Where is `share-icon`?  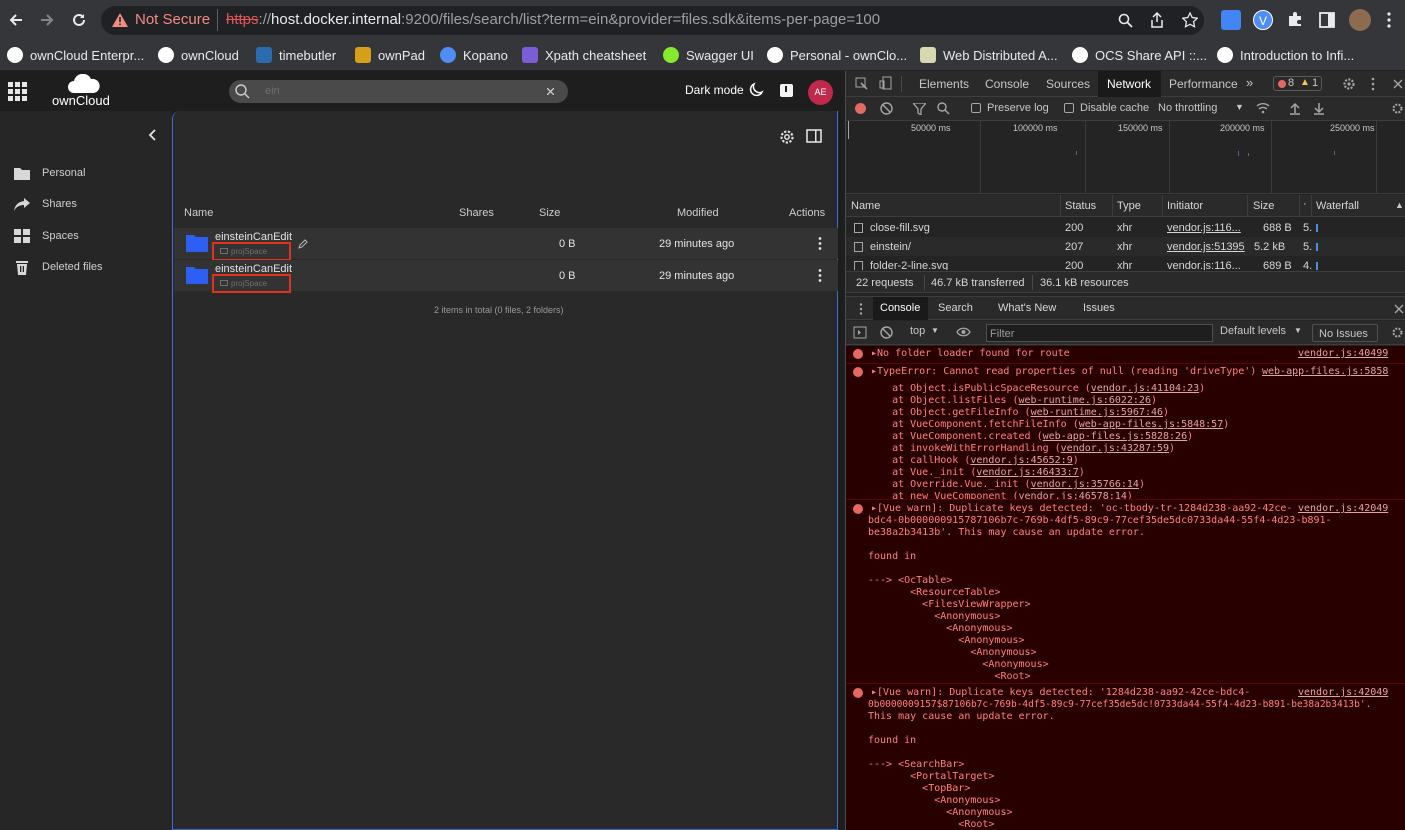
share-icon is located at coordinates (1157, 20).